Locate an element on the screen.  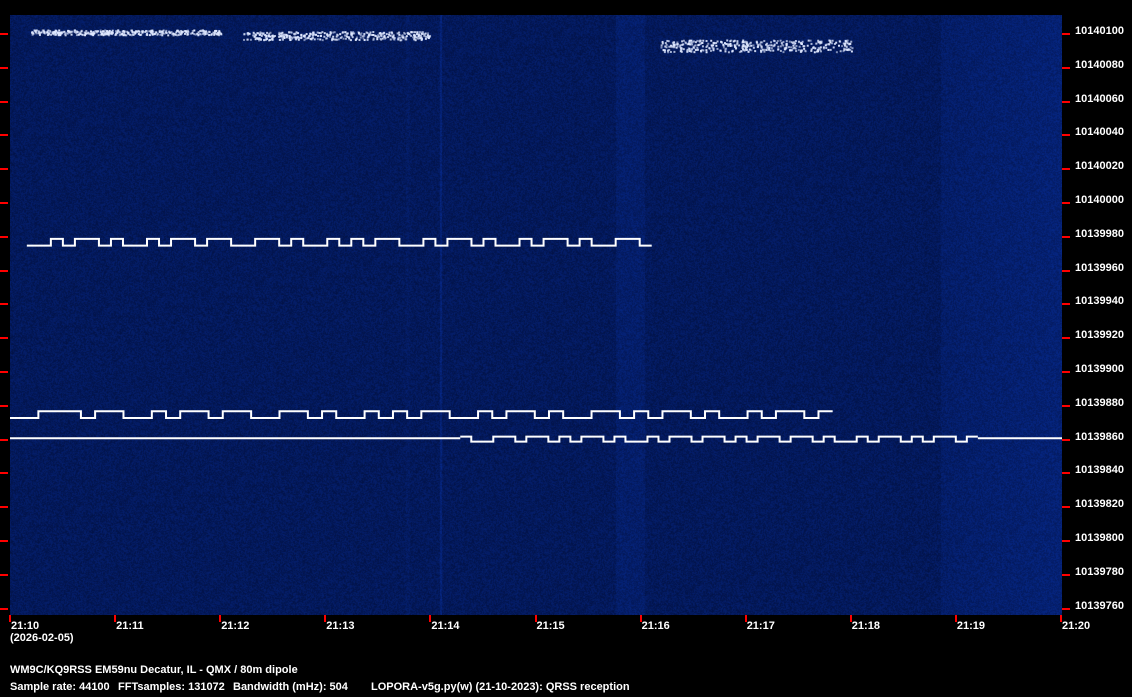
y-tick-label: 10139800 is located at coordinates (1099, 538).